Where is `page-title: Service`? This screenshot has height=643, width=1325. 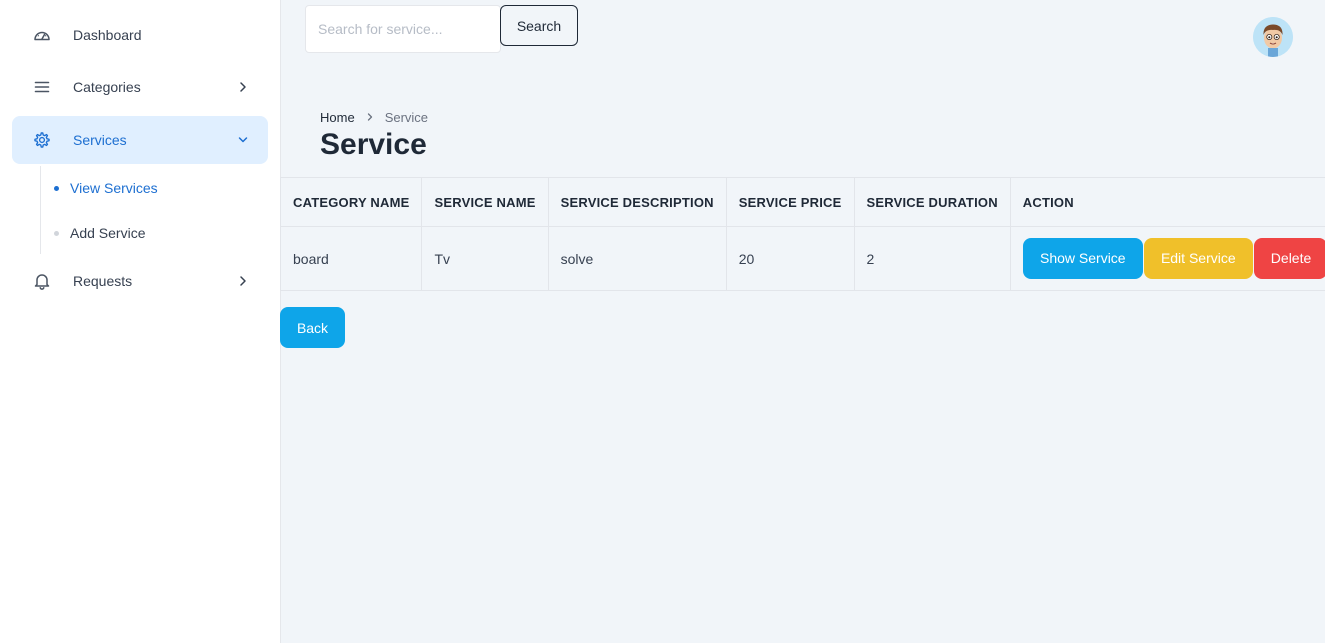 page-title: Service is located at coordinates (373, 144).